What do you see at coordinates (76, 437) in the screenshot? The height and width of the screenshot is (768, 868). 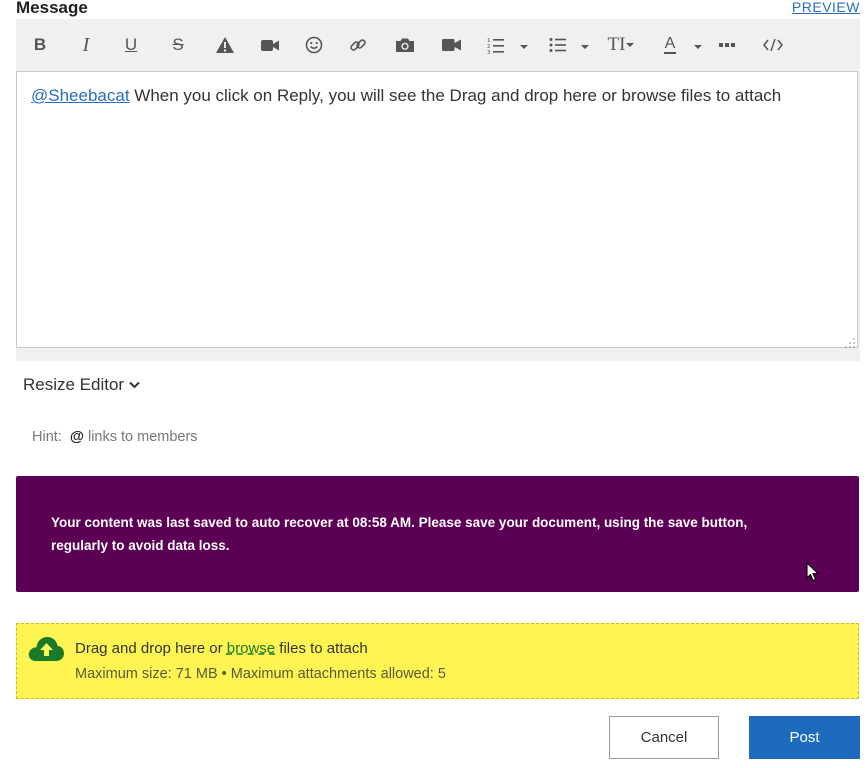 I see `at-symbol: @` at bounding box center [76, 437].